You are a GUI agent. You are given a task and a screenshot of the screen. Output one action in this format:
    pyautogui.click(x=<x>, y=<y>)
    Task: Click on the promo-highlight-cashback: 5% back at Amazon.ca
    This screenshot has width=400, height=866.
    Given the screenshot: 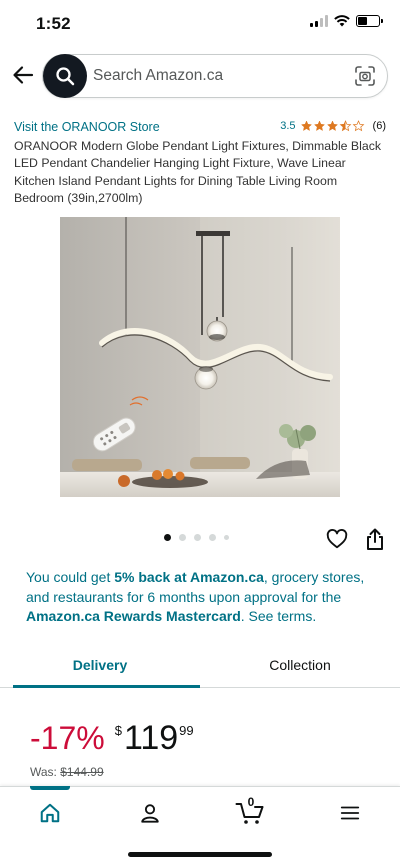 What is the action you would take?
    pyautogui.click(x=189, y=577)
    